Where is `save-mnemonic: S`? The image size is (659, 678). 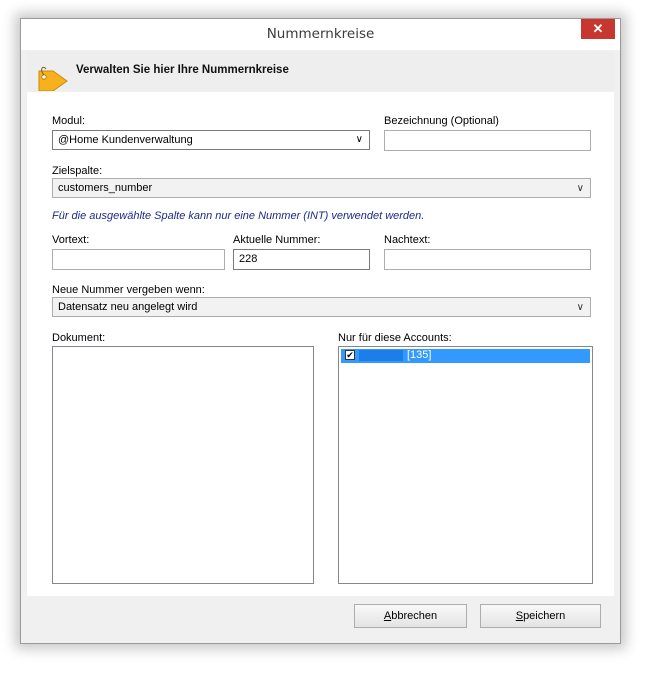 save-mnemonic: S is located at coordinates (519, 616).